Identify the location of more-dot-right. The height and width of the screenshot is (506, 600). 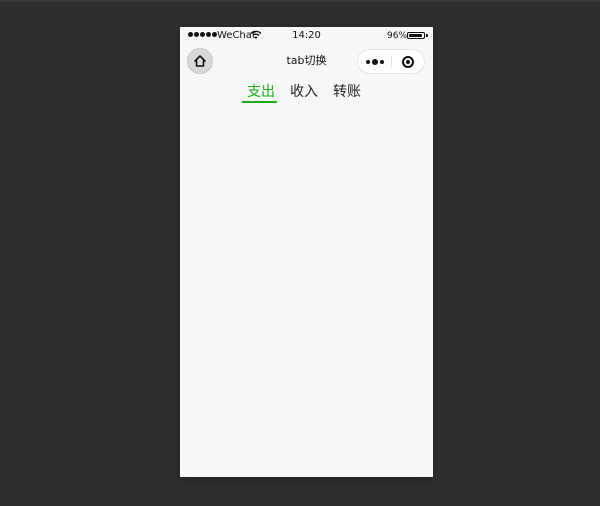
(381, 61).